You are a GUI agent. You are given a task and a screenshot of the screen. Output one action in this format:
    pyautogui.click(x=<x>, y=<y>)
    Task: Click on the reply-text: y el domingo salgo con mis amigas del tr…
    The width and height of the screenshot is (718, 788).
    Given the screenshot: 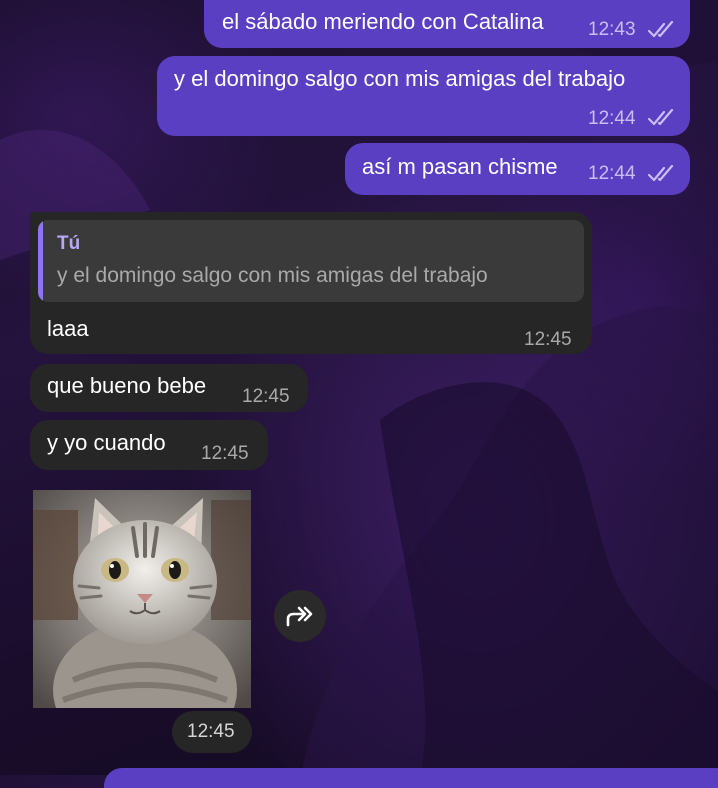 What is the action you would take?
    pyautogui.click(x=272, y=275)
    